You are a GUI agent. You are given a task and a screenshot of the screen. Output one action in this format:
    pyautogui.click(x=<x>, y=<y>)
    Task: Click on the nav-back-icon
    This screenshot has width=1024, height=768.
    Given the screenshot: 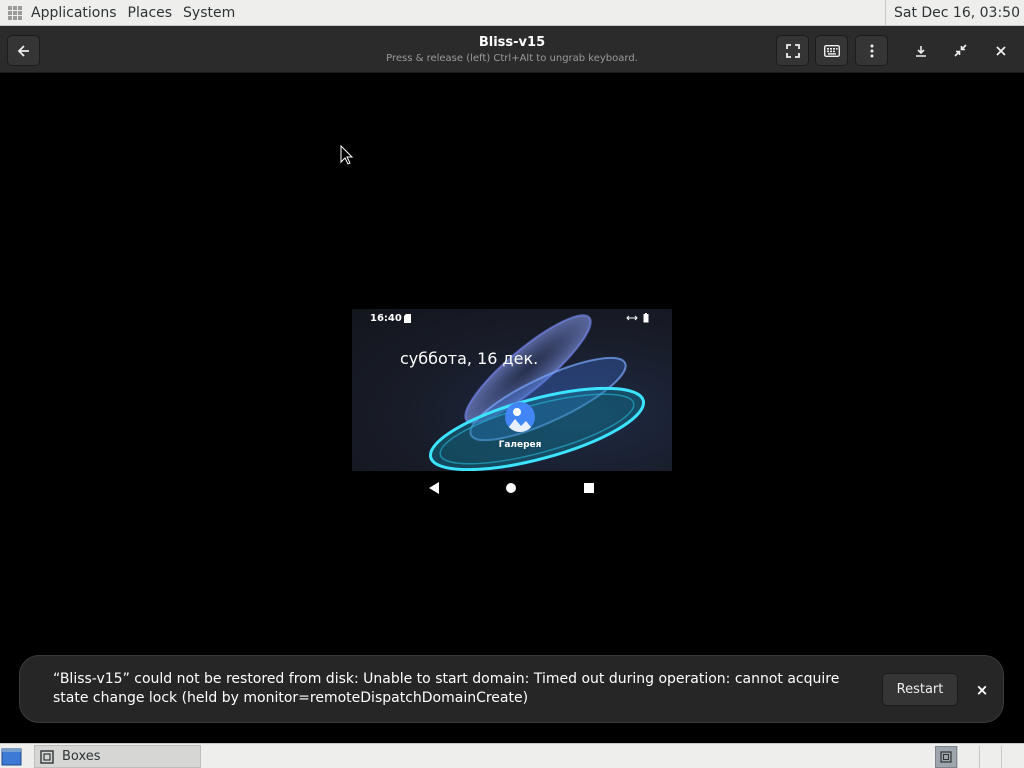 What is the action you would take?
    pyautogui.click(x=434, y=488)
    